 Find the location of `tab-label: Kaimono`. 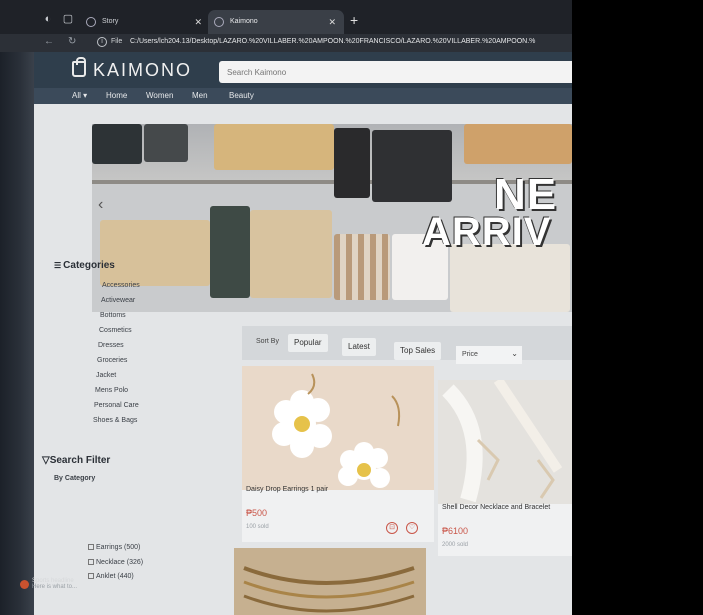

tab-label: Kaimono is located at coordinates (244, 21).